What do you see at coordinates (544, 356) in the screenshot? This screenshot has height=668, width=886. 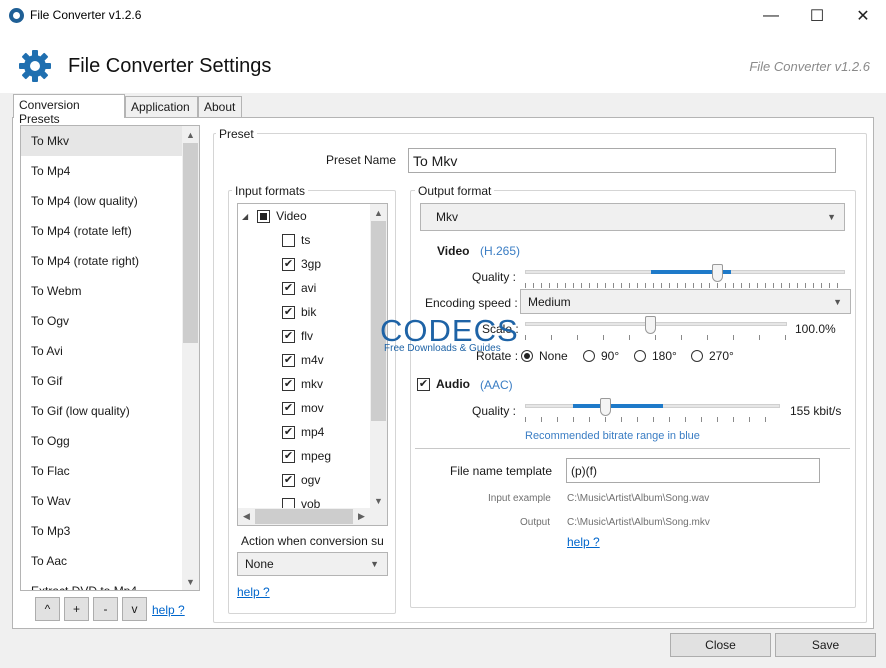 I see `rotate-option-none: None` at bounding box center [544, 356].